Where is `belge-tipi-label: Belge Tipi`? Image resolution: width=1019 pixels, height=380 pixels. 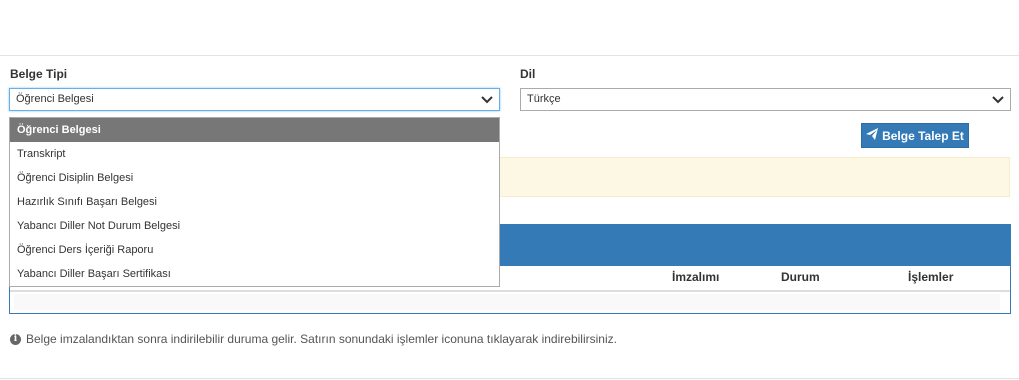
belge-tipi-label: Belge Tipi is located at coordinates (39, 74).